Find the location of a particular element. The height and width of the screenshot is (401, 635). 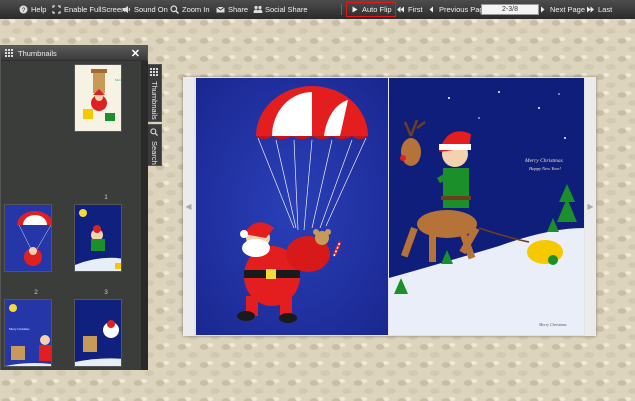

tab-thumbnails: Thumbnails is located at coordinates (155, 93).